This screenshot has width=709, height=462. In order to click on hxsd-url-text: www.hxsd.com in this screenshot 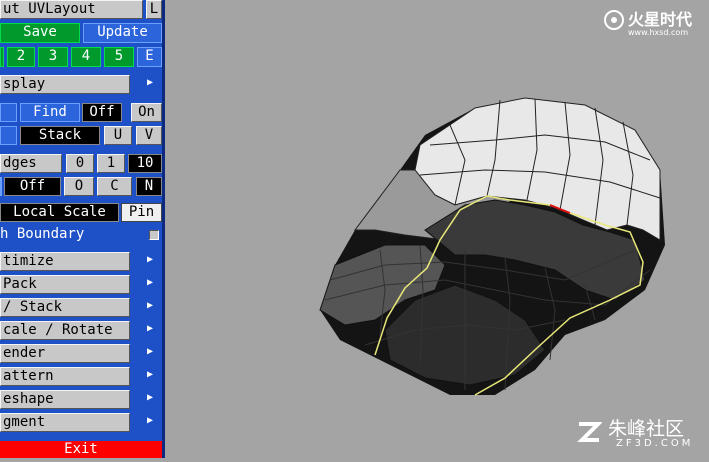, I will do `click(658, 32)`.